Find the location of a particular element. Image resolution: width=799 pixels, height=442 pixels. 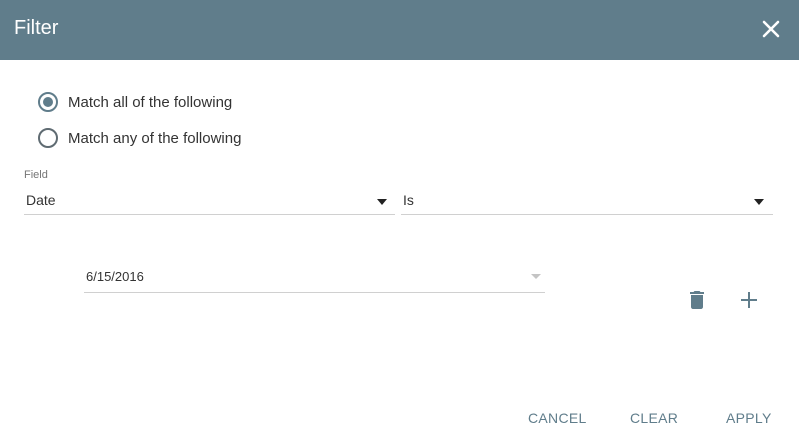

dialog-header: Filter is located at coordinates (399, 30).